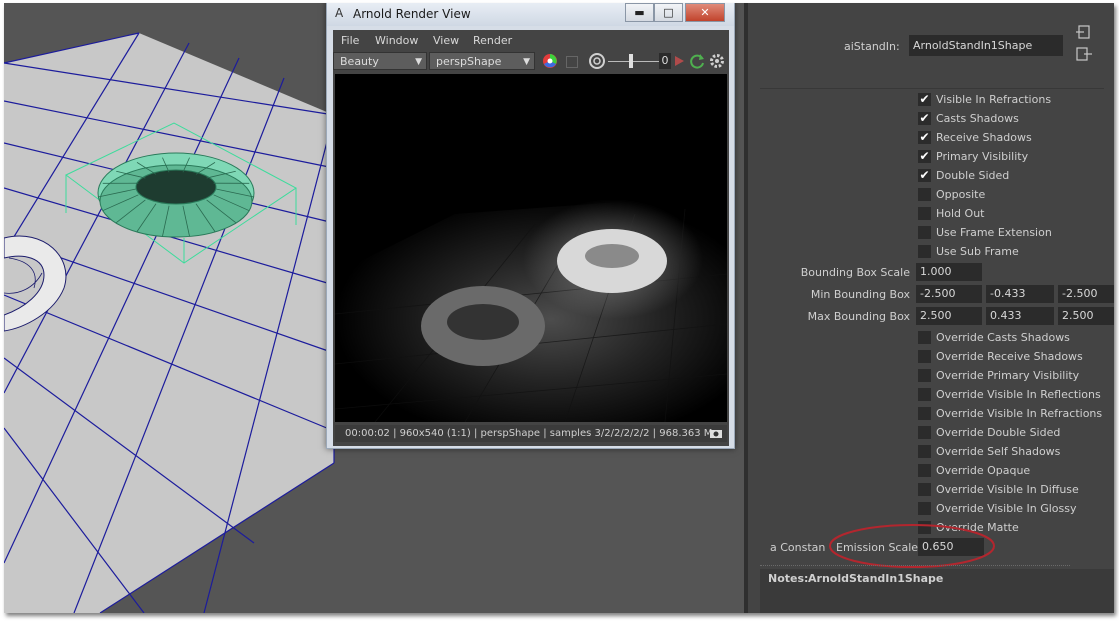  I want to click on visibility-checkbox-label: Visible In Refractions, so click(994, 99).